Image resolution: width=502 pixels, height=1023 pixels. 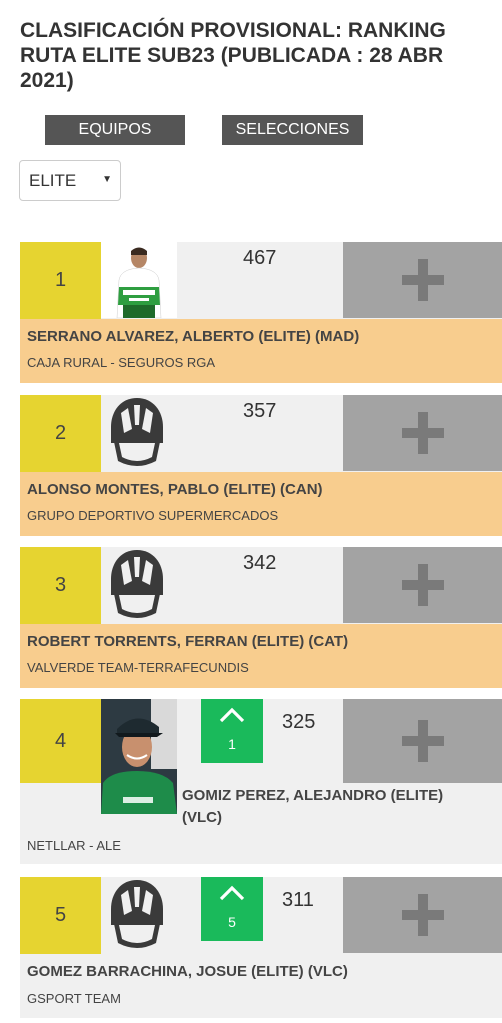 I want to click on points-value: 325, so click(x=299, y=722).